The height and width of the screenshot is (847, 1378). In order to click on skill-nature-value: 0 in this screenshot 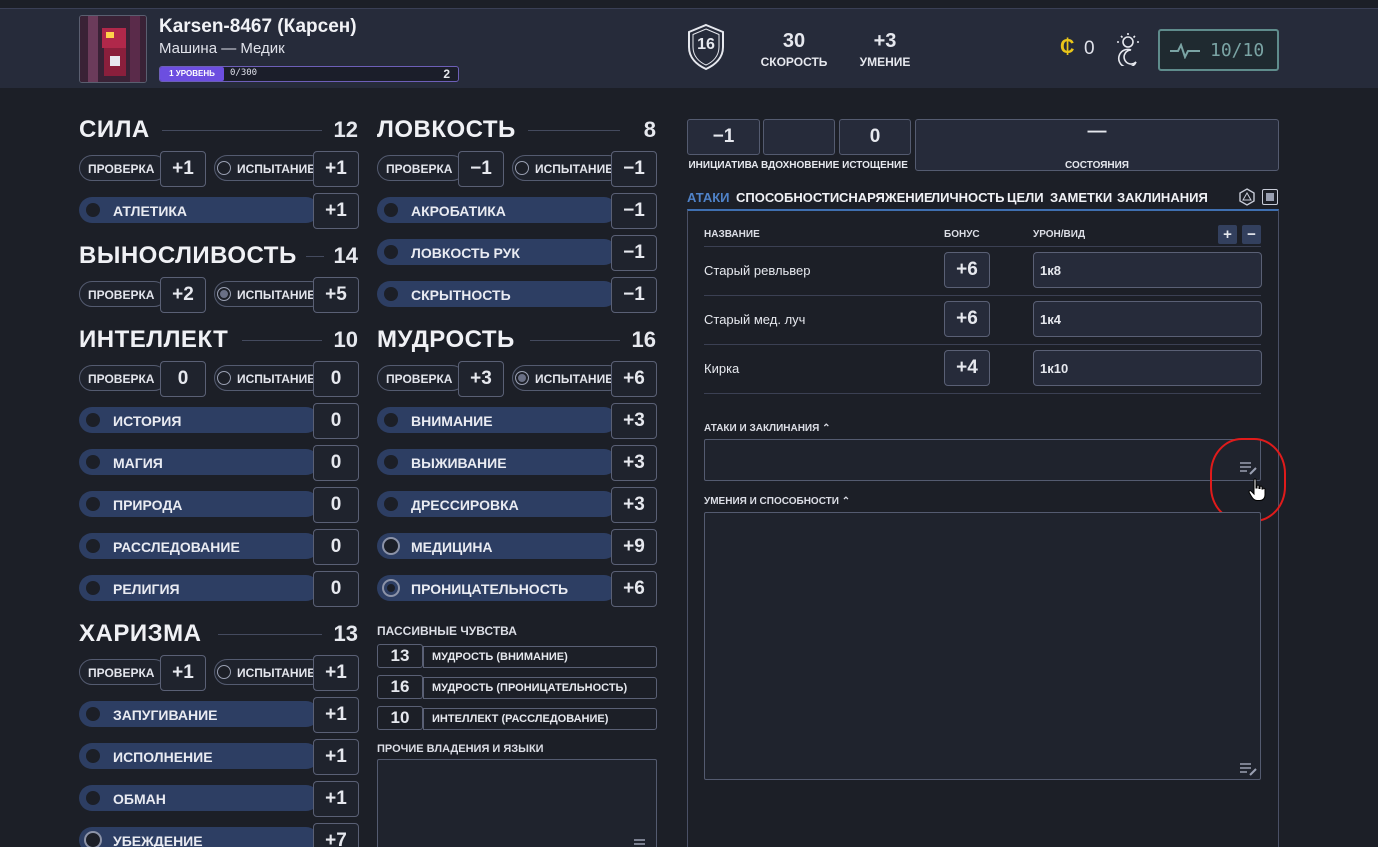, I will do `click(336, 505)`.